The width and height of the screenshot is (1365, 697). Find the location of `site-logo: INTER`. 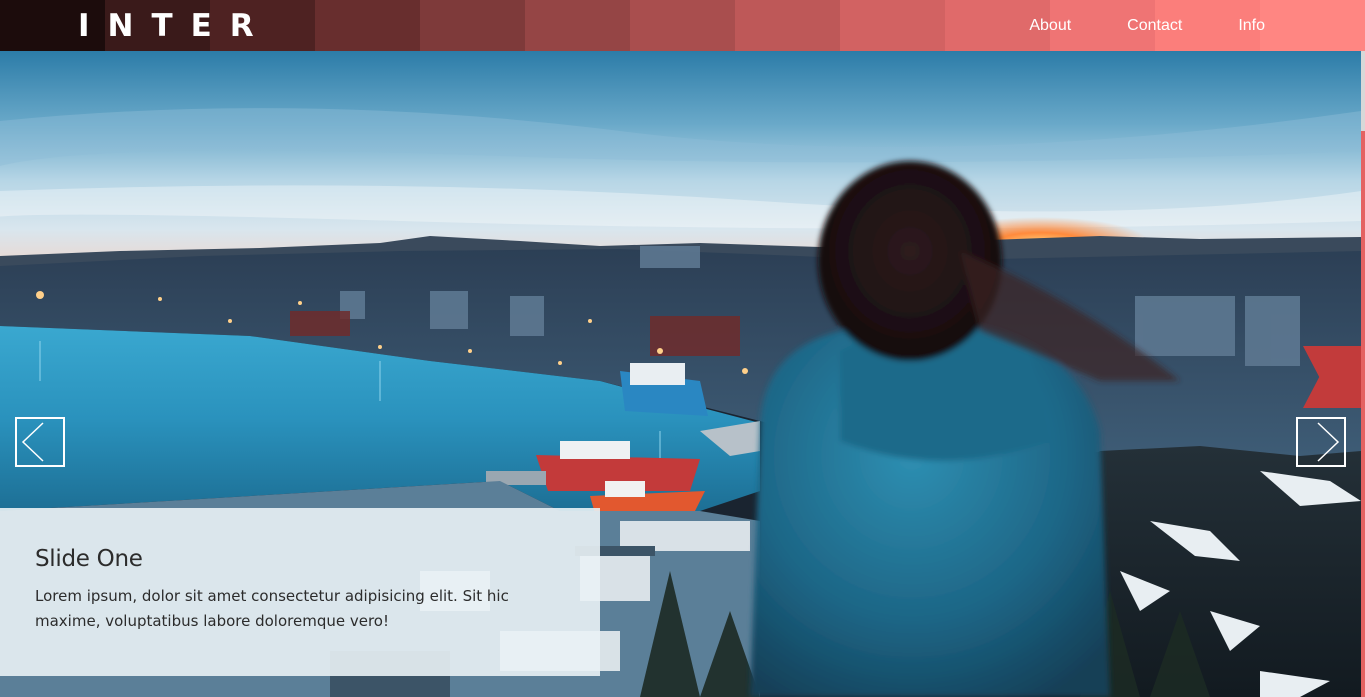

site-logo: INTER is located at coordinates (175, 26).